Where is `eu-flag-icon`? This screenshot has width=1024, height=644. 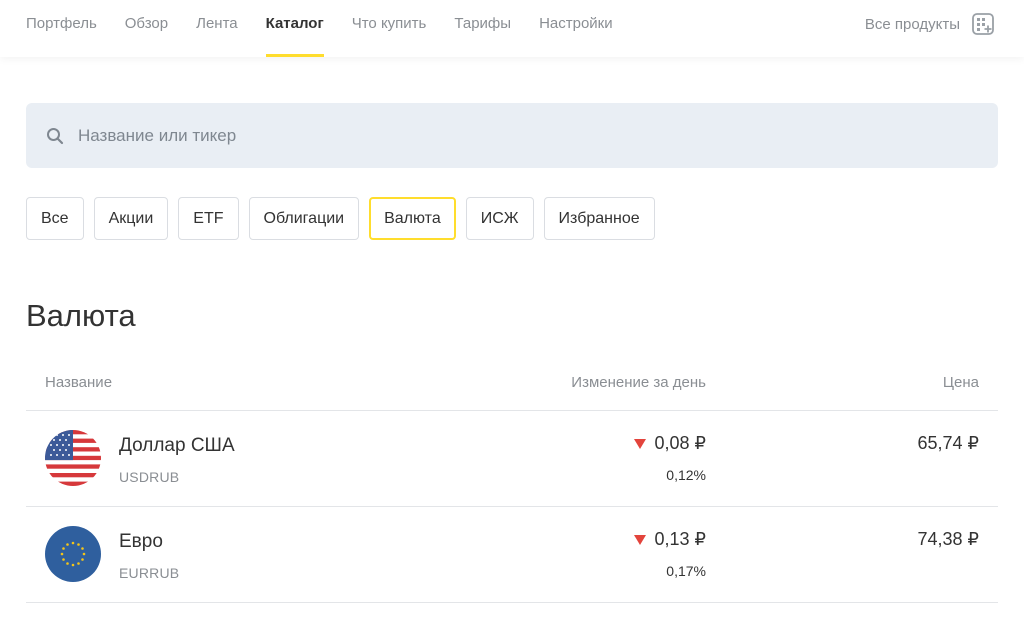 eu-flag-icon is located at coordinates (73, 554).